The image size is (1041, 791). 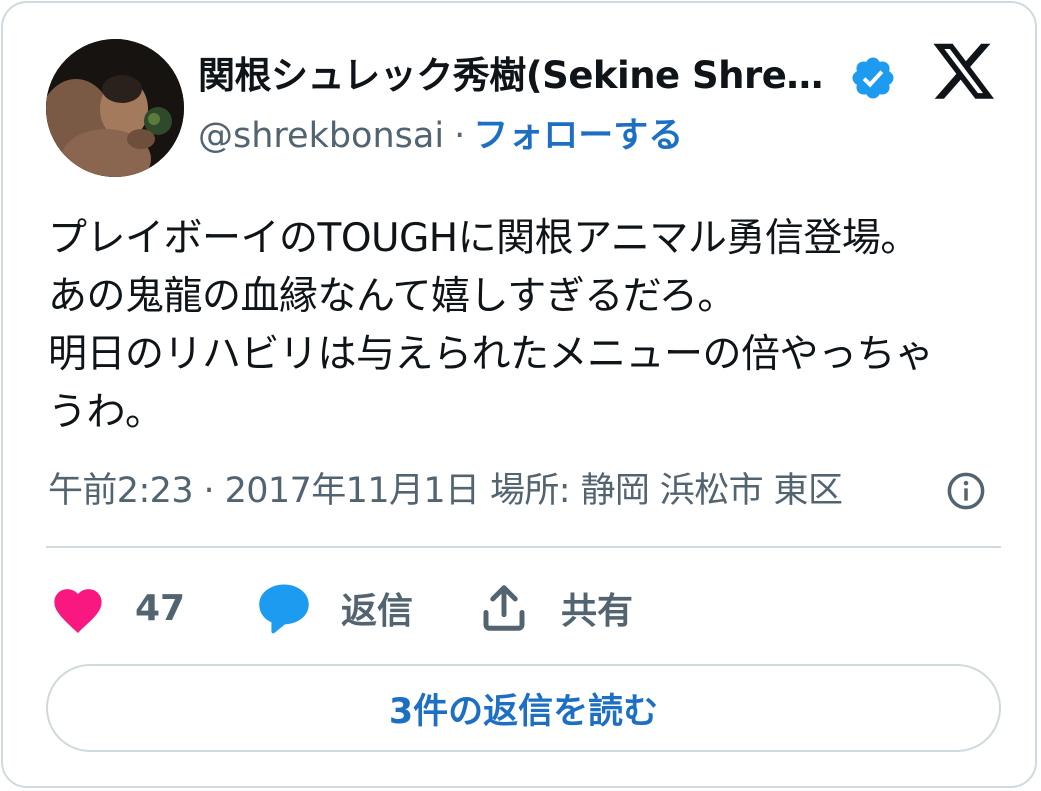 What do you see at coordinates (504, 608) in the screenshot?
I see `share-icon` at bounding box center [504, 608].